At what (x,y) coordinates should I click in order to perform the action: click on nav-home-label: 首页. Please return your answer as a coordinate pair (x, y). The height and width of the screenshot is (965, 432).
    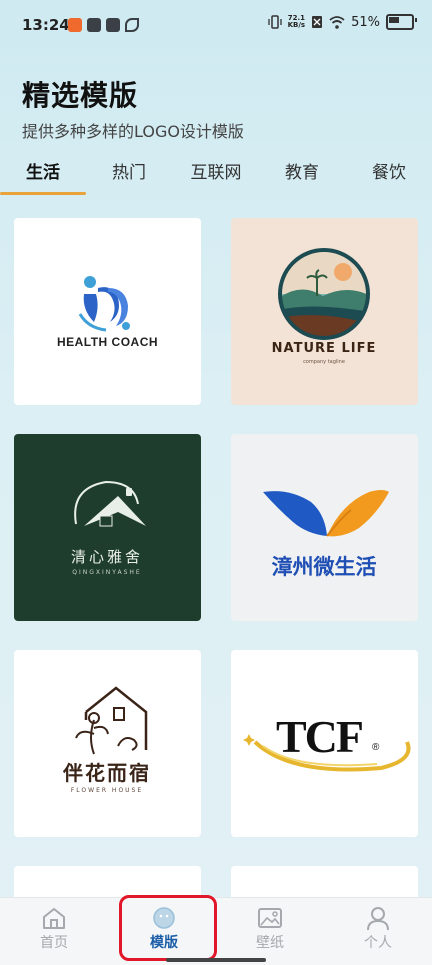
    Looking at the image, I should click on (54, 943).